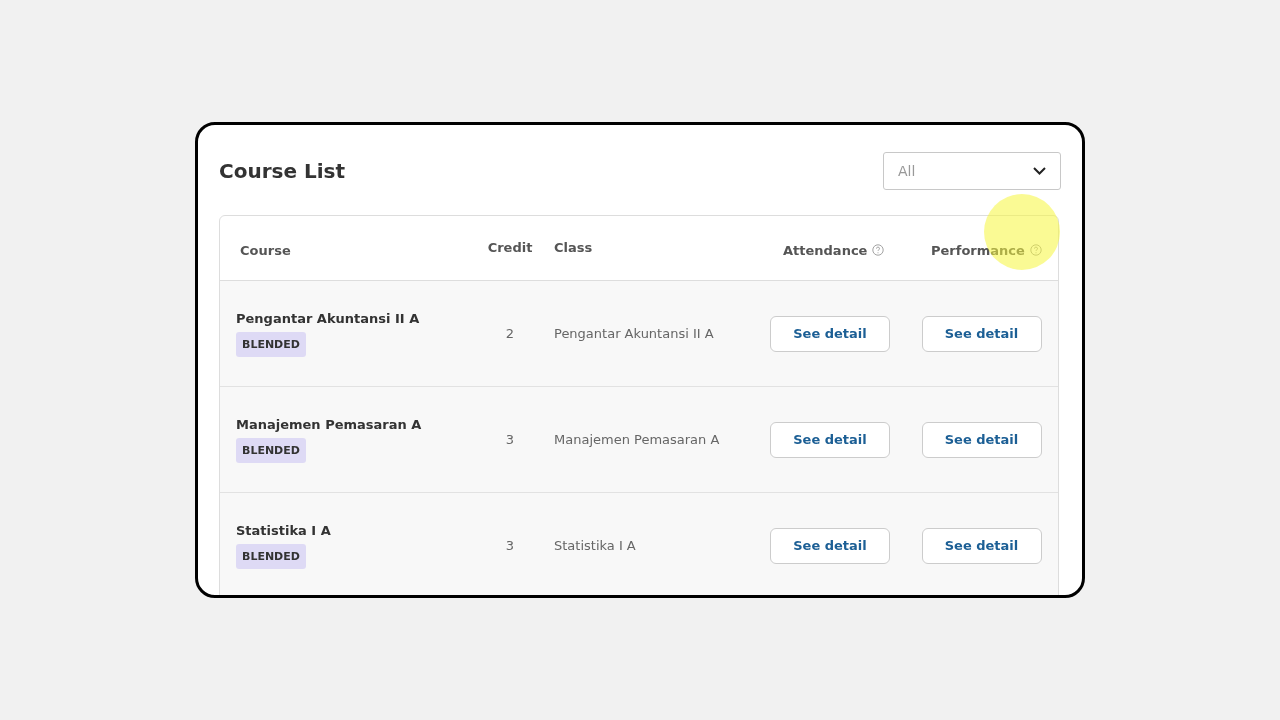 This screenshot has height=720, width=1280. Describe the element at coordinates (825, 250) in the screenshot. I see `column-header: Attendance` at that location.